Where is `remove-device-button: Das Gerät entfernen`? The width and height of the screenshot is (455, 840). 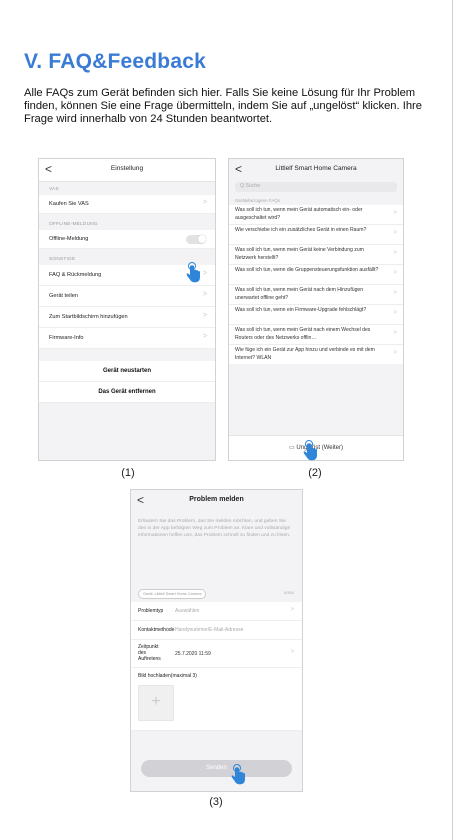
remove-device-button: Das Gerät entfernen is located at coordinates (127, 392).